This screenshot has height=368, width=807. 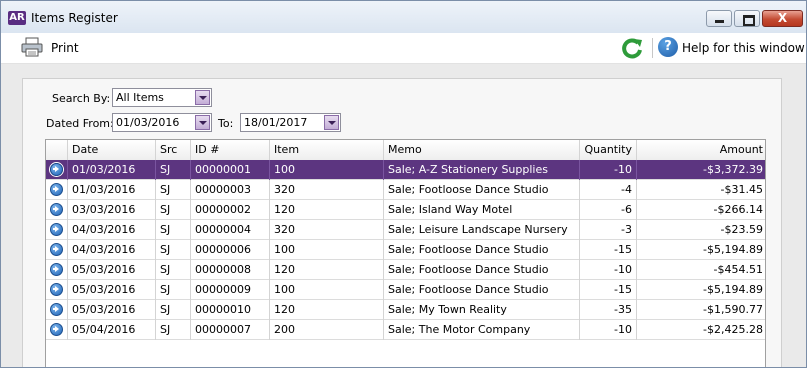 I want to click on printer-icon, so click(x=32, y=47).